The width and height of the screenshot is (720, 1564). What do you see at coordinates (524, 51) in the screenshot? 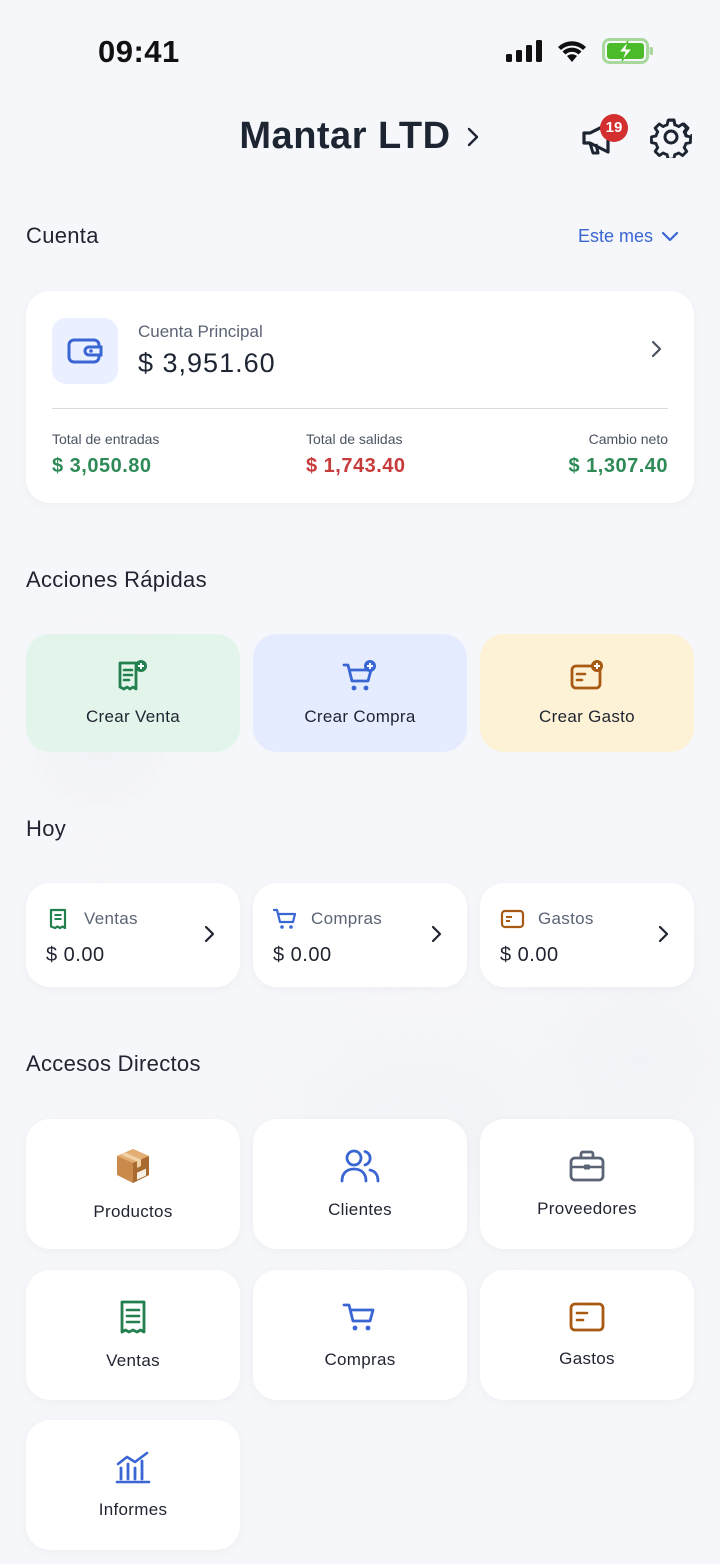
I see `signal-icon` at bounding box center [524, 51].